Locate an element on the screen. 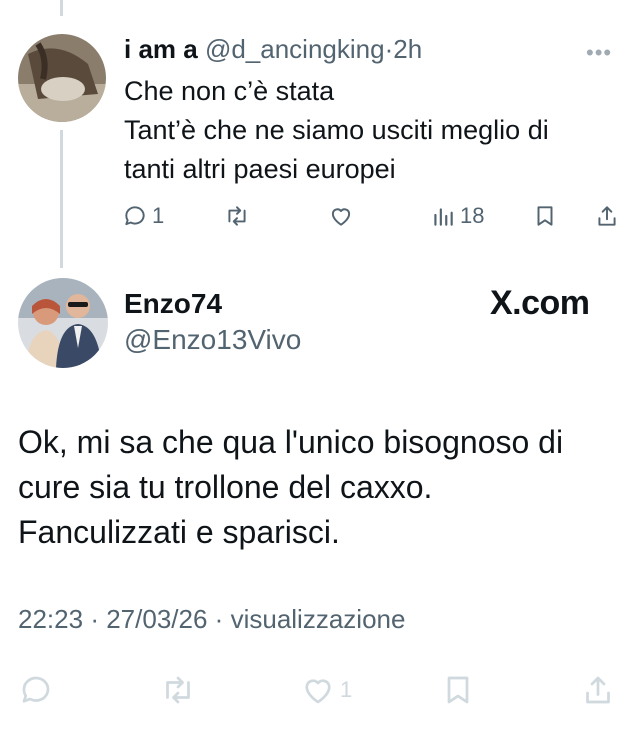 This screenshot has height=738, width=640. post-action-bar: 1 is located at coordinates (320, 690).